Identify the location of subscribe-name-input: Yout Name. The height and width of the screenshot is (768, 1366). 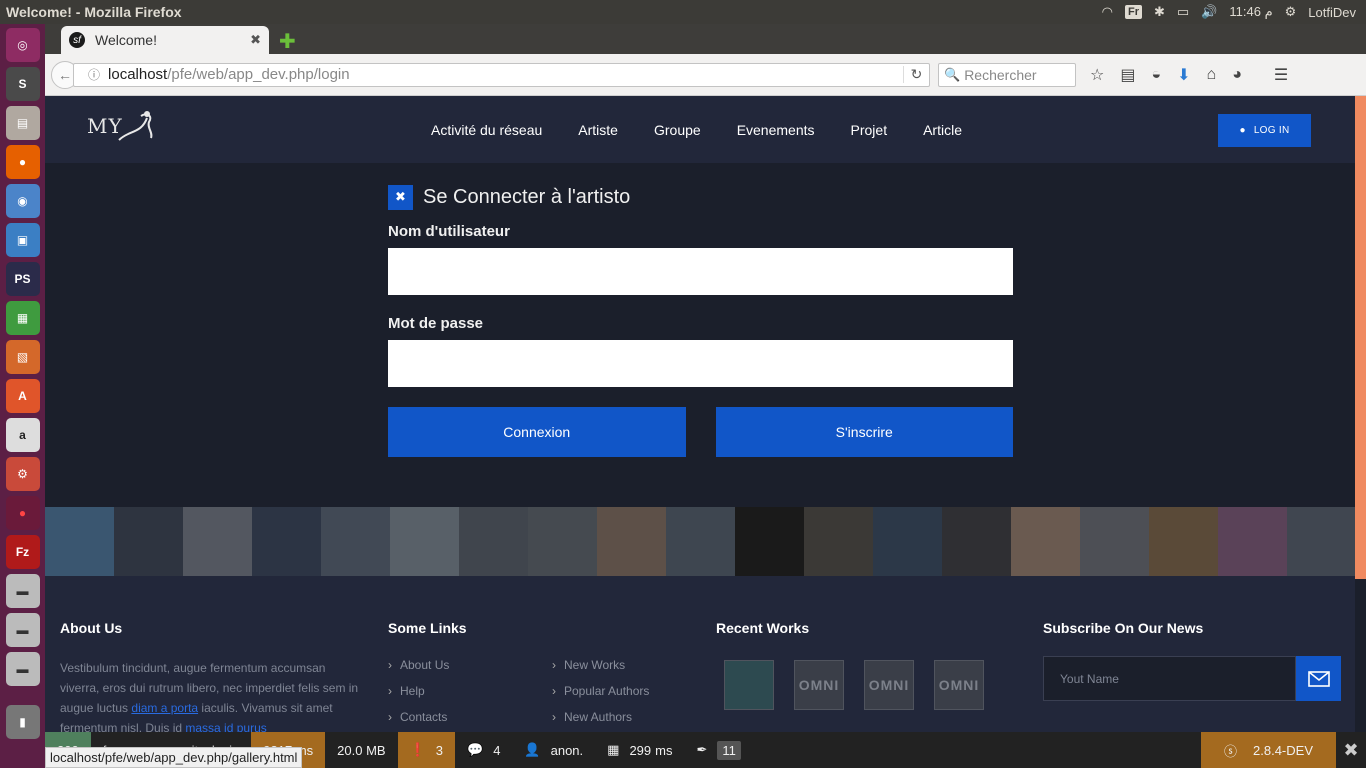
(1169, 678).